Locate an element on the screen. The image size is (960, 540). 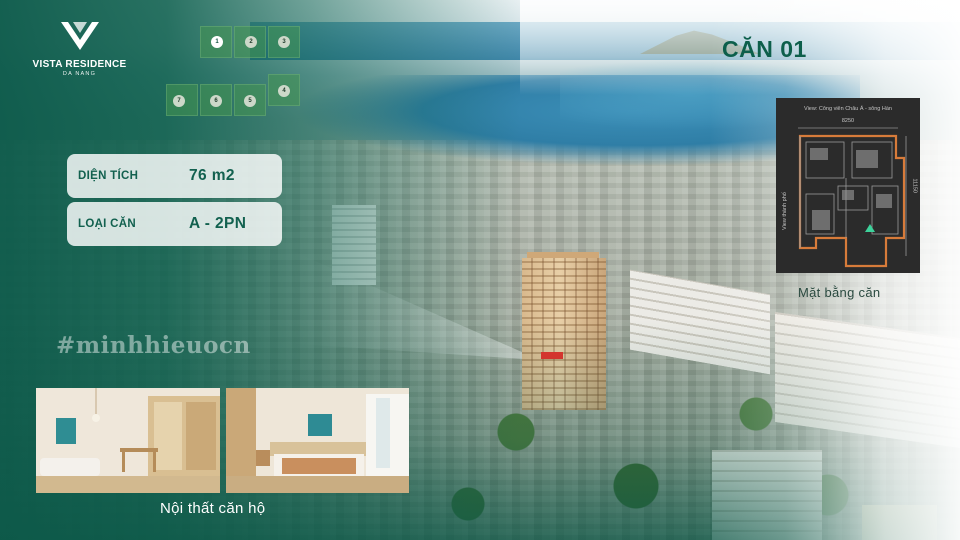
brand-logo: VISTA RESIDENCE DA NANG is located at coordinates (79, 48).